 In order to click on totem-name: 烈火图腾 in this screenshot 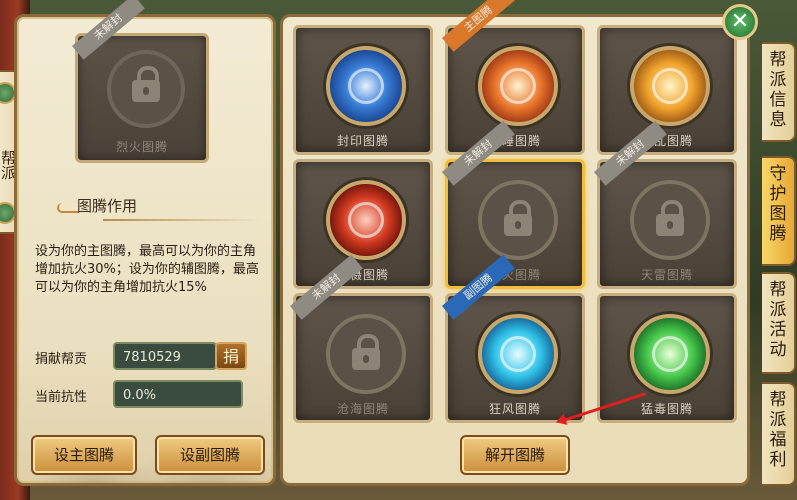, I will do `click(514, 275)`.